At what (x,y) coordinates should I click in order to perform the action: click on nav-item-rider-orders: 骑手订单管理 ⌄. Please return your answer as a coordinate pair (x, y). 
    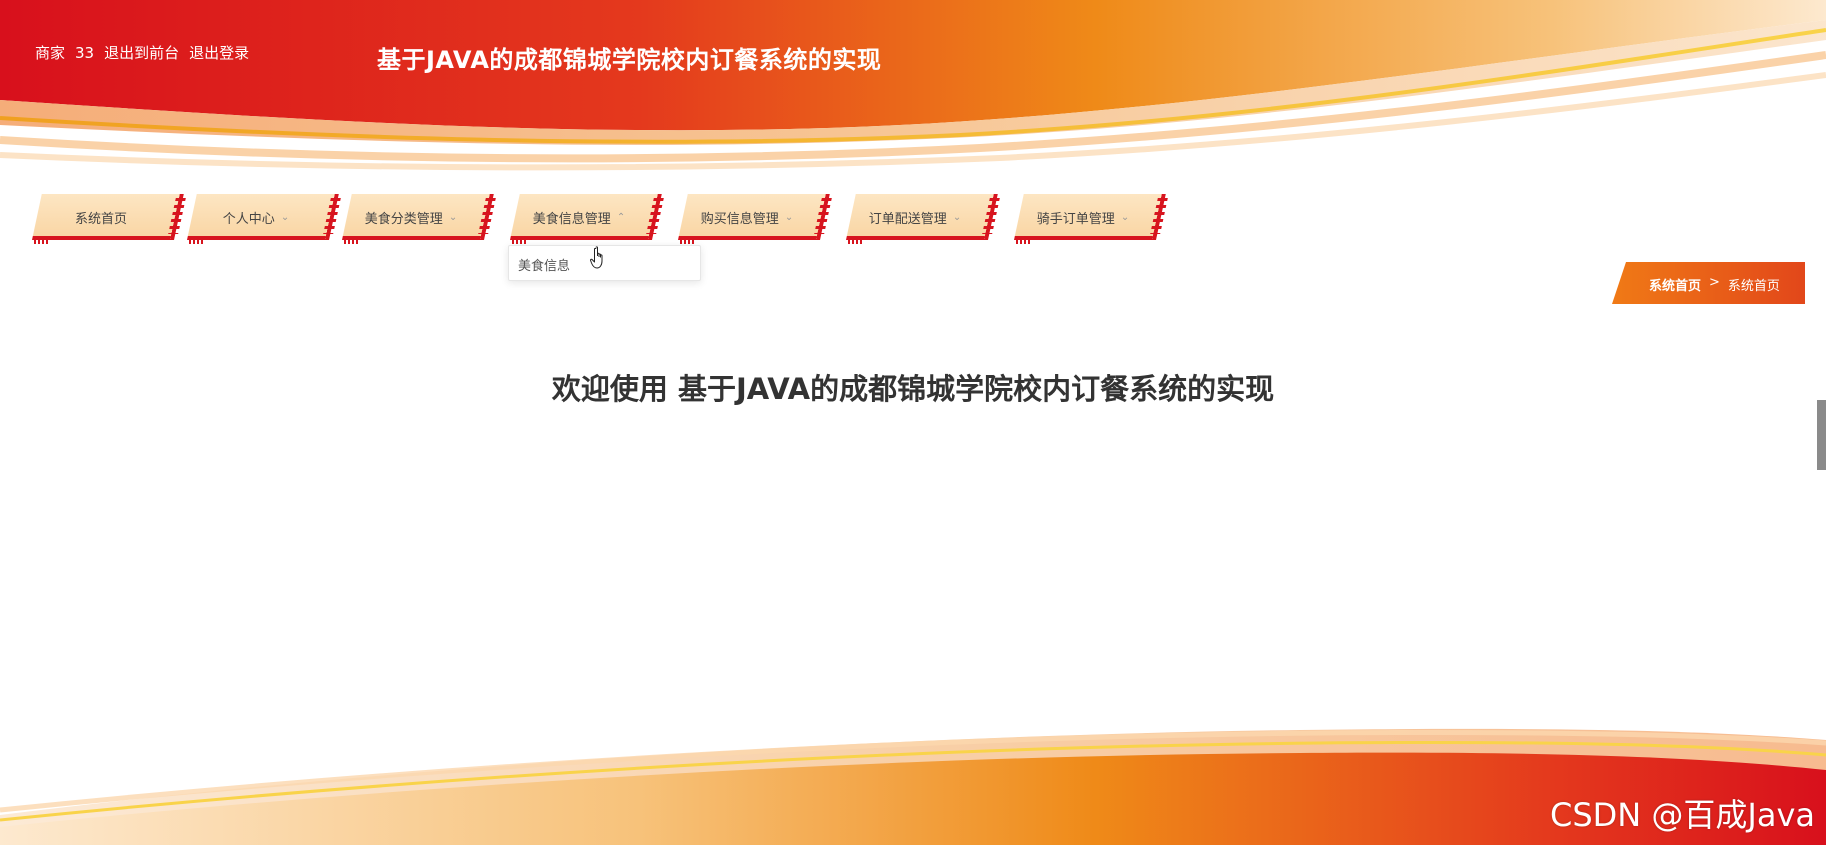
    Looking at the image, I should click on (1091, 219).